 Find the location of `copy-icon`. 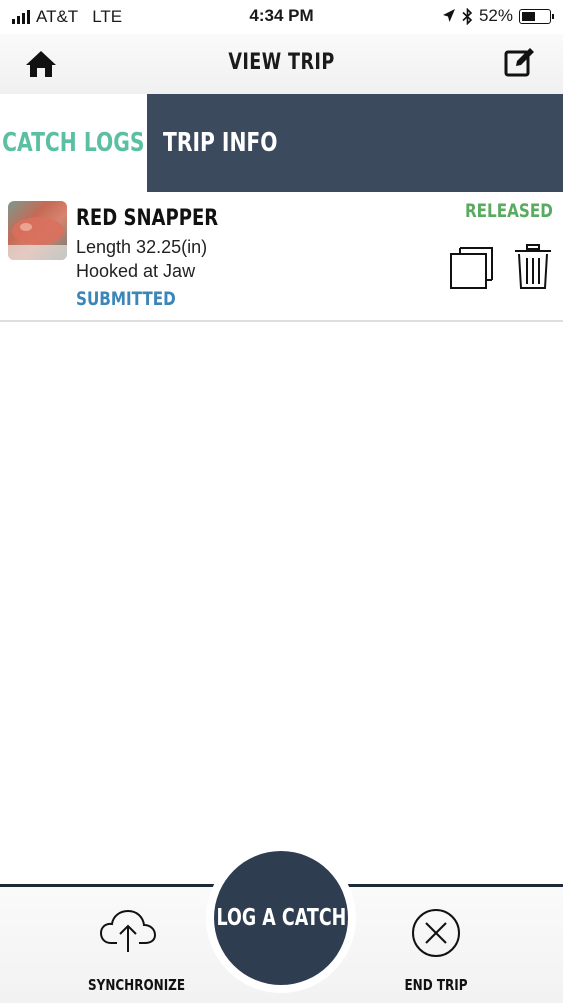

copy-icon is located at coordinates (471, 268).